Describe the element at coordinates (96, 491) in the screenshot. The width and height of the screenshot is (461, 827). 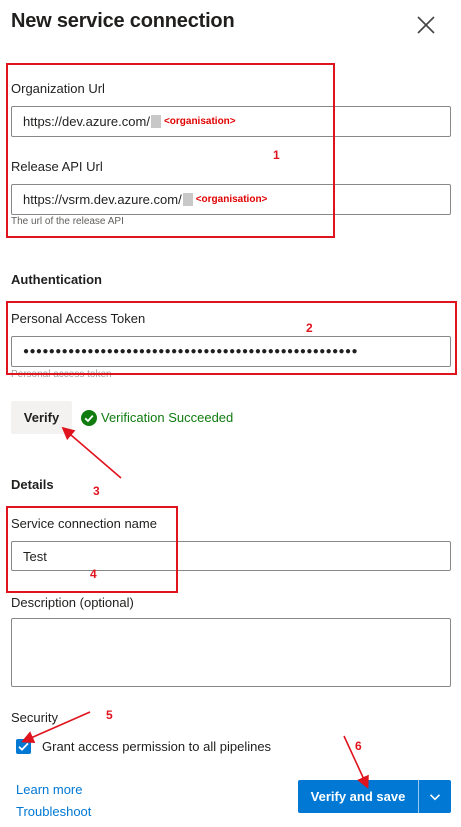
I see `annotation-number-3: 3` at that location.